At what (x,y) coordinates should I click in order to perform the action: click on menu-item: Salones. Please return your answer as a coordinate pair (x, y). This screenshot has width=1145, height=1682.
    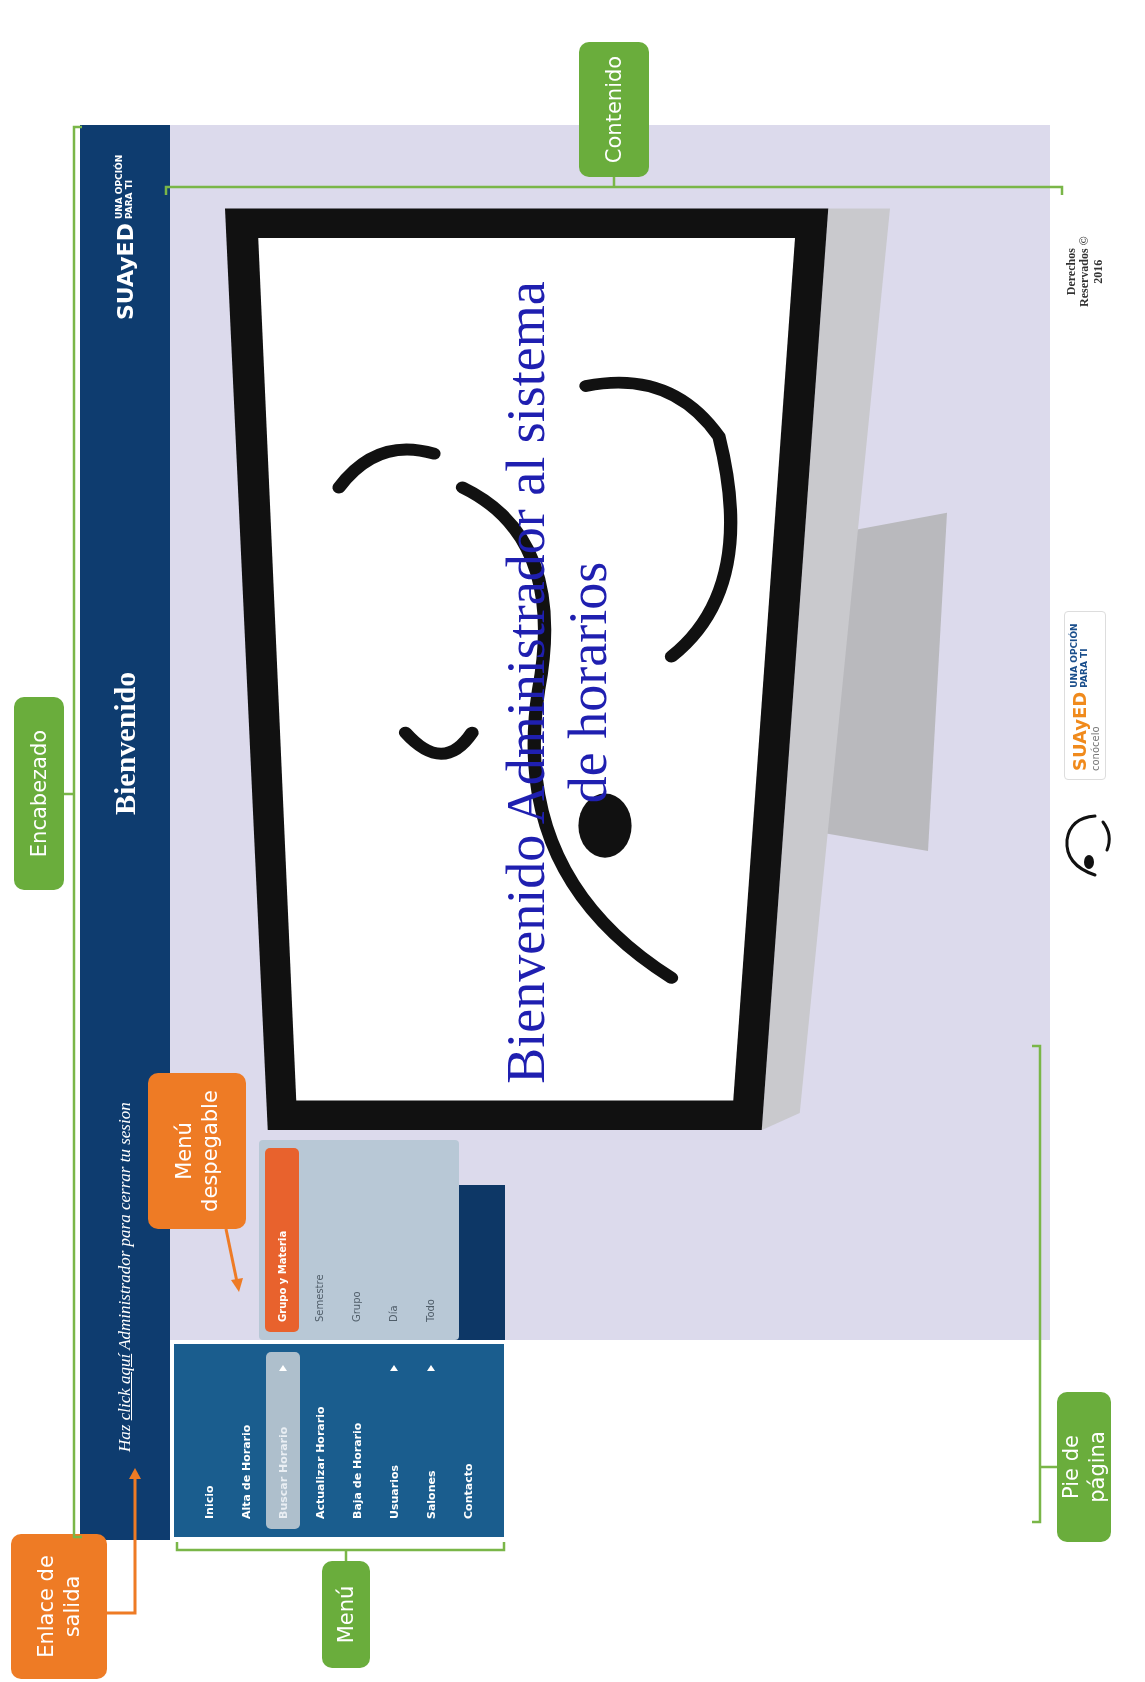
    Looking at the image, I should click on (431, 1440).